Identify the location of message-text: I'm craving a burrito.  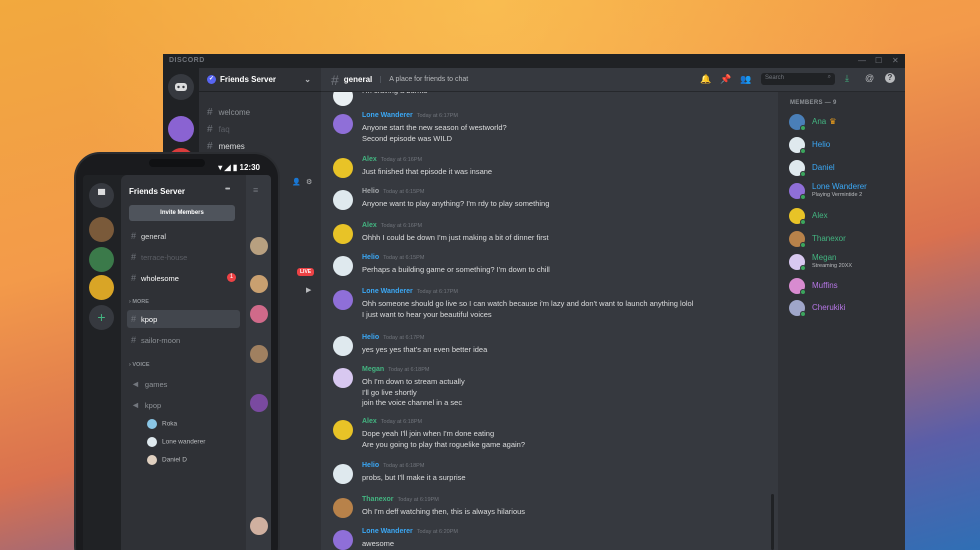
(395, 93).